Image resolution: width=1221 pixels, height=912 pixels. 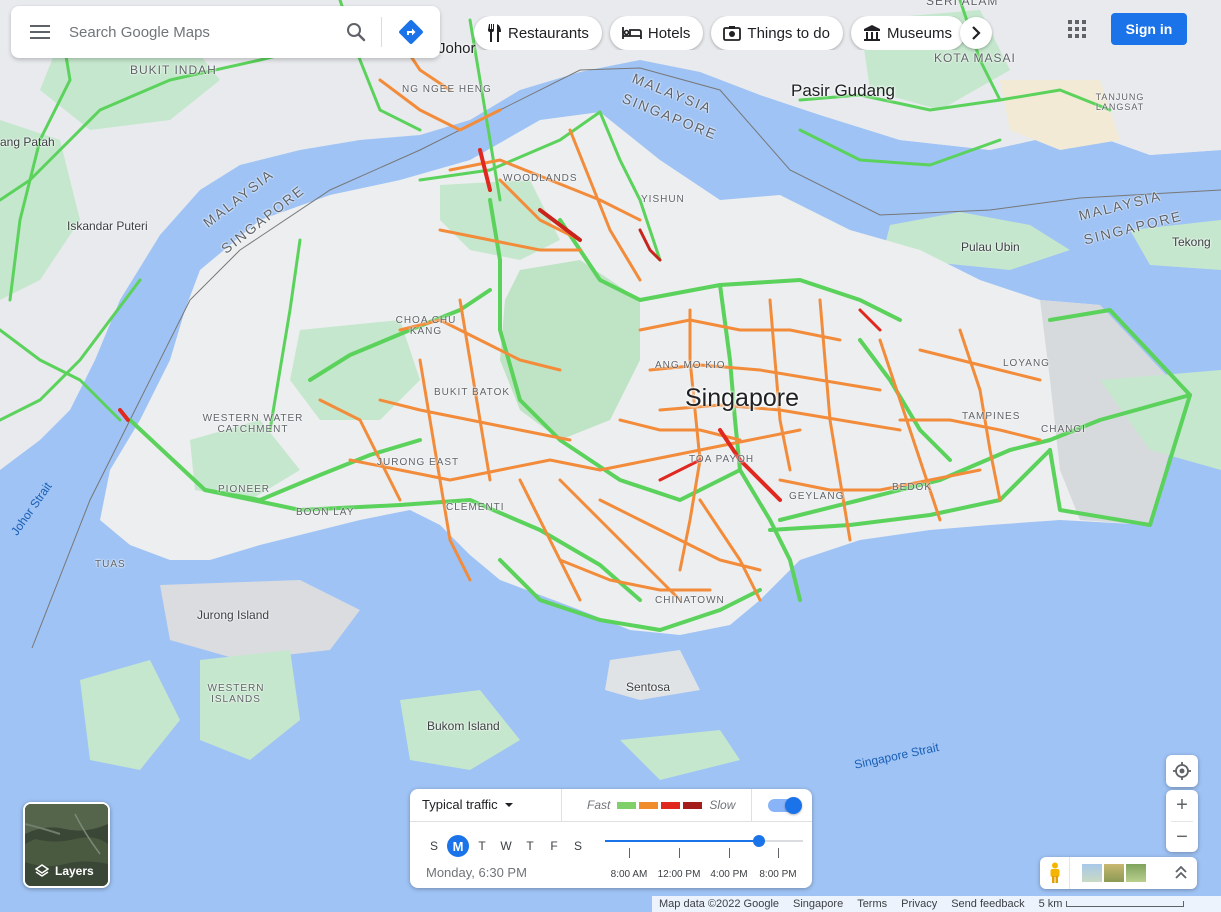 What do you see at coordinates (818, 904) in the screenshot?
I see `region-link: Singapore` at bounding box center [818, 904].